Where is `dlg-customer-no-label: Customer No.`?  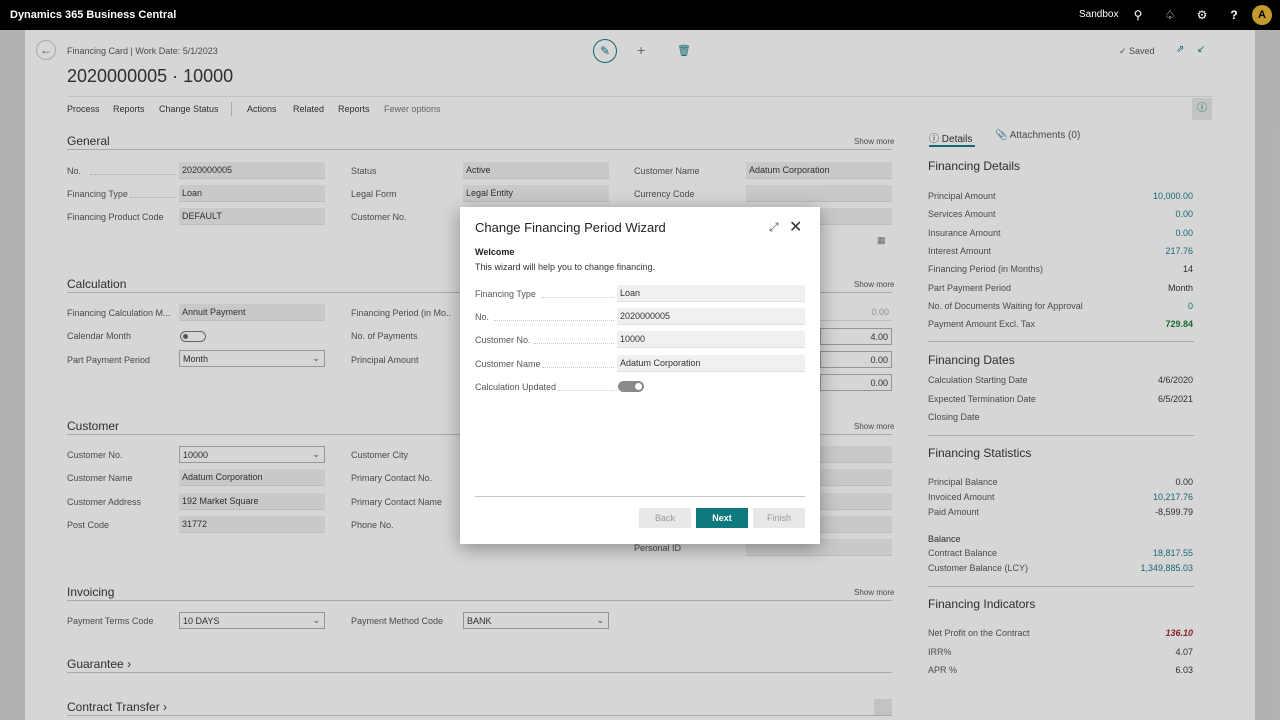
dlg-customer-no-label: Customer No. is located at coordinates (503, 340).